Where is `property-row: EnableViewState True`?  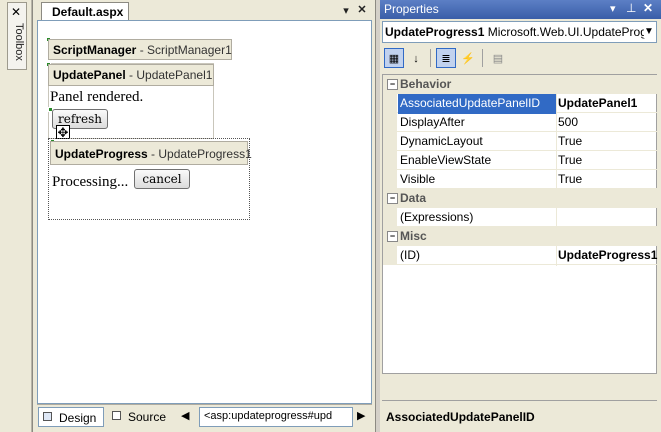
property-row: EnableViewState True is located at coordinates (521, 161).